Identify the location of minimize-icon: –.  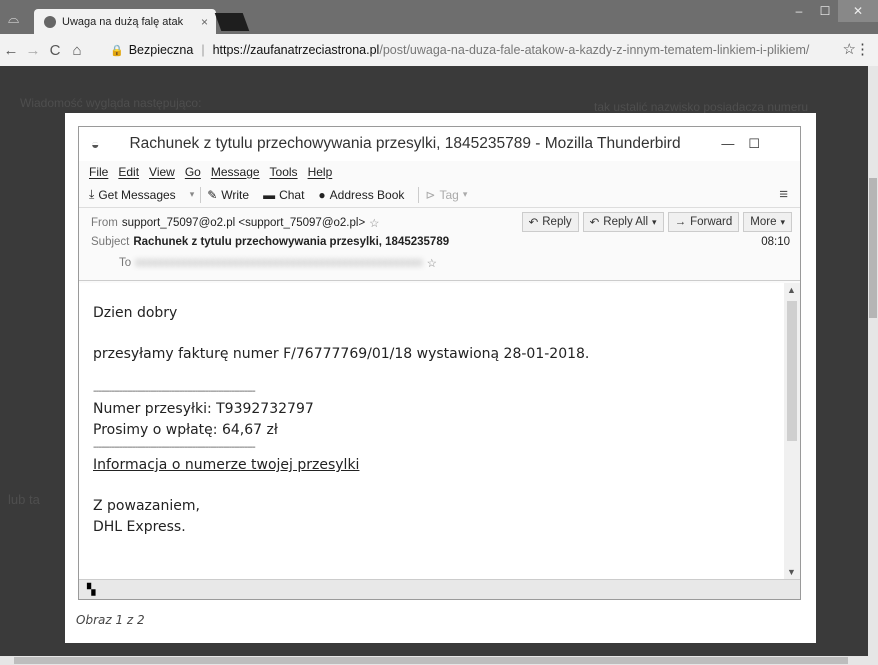
(799, 11).